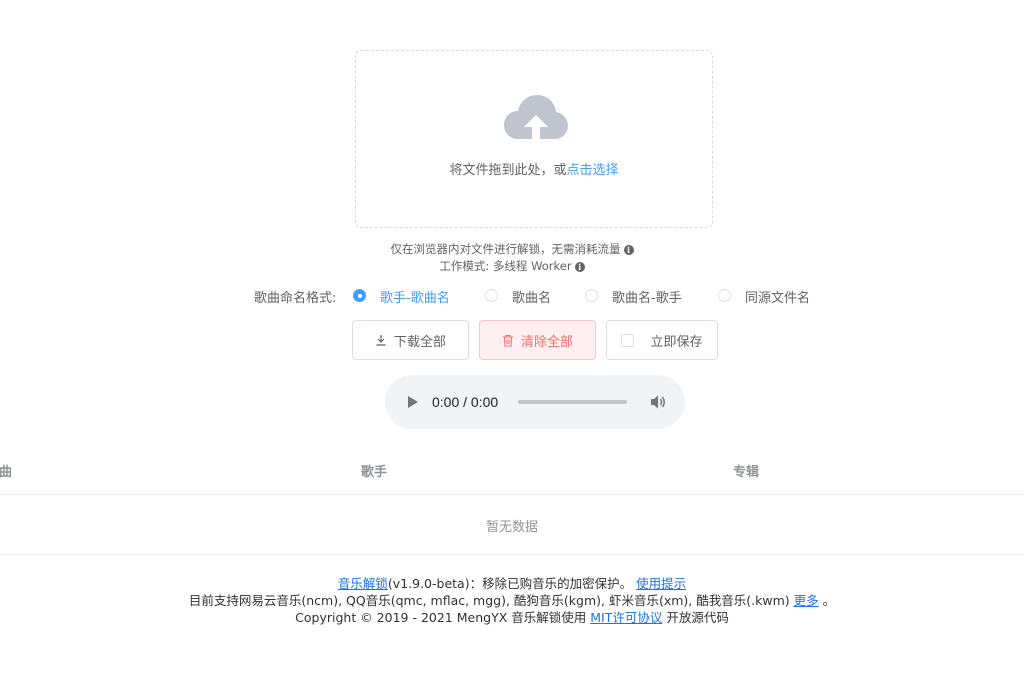  What do you see at coordinates (465, 402) in the screenshot?
I see `audio-time: 0:00 / 0:00` at bounding box center [465, 402].